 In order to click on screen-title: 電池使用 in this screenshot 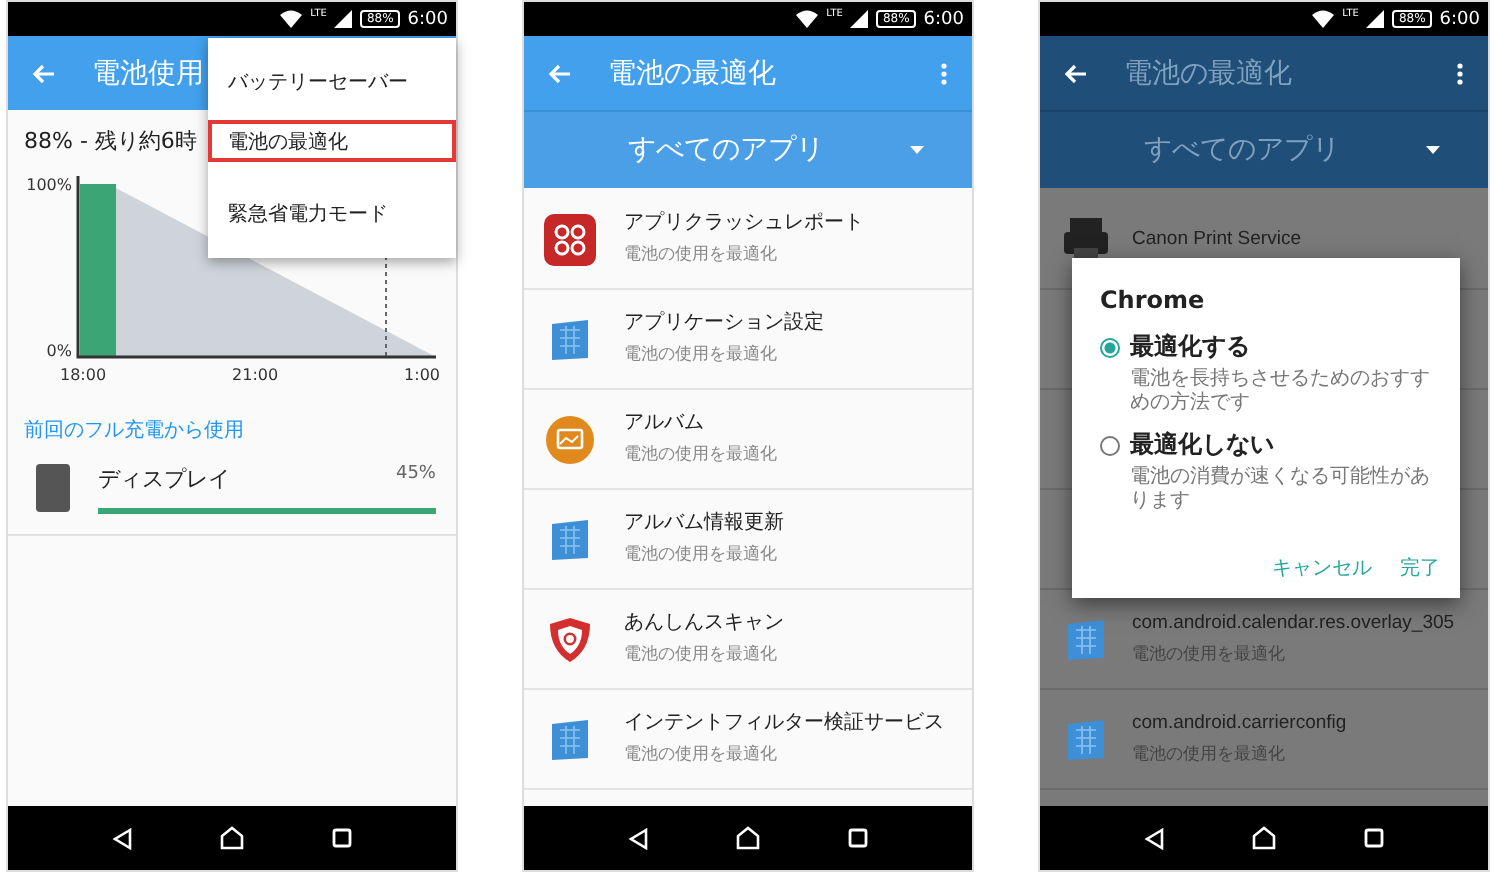, I will do `click(148, 73)`.